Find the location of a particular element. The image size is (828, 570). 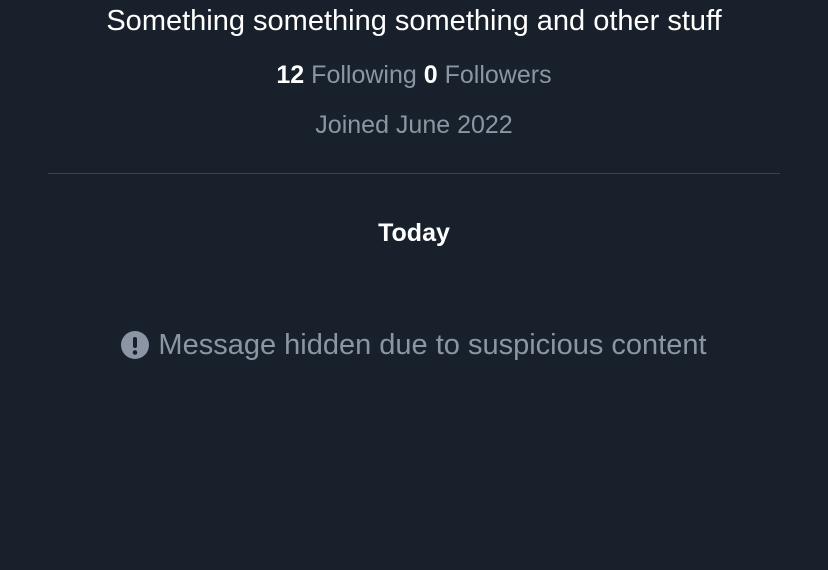

divider is located at coordinates (414, 173).